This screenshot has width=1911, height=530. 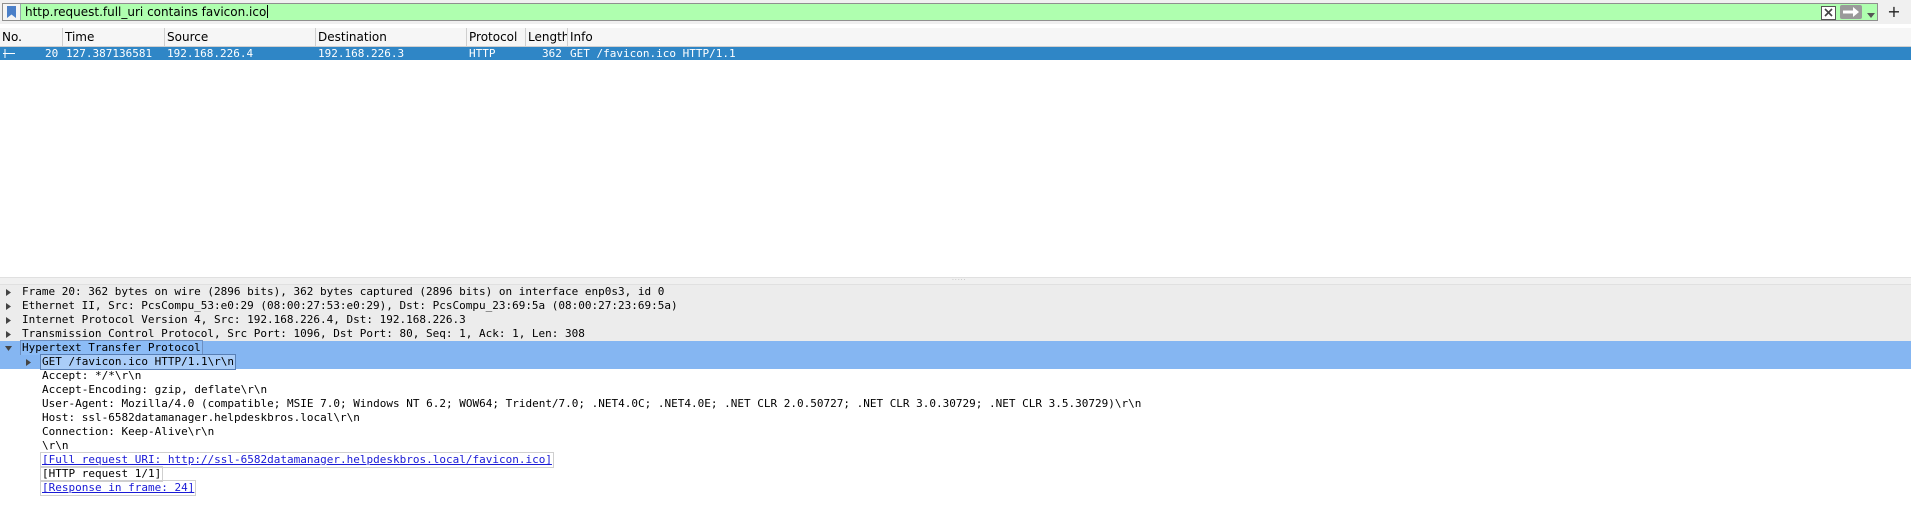 I want to click on tree-leaf-request-num: [HTTP request 1/1], so click(x=955, y=474).